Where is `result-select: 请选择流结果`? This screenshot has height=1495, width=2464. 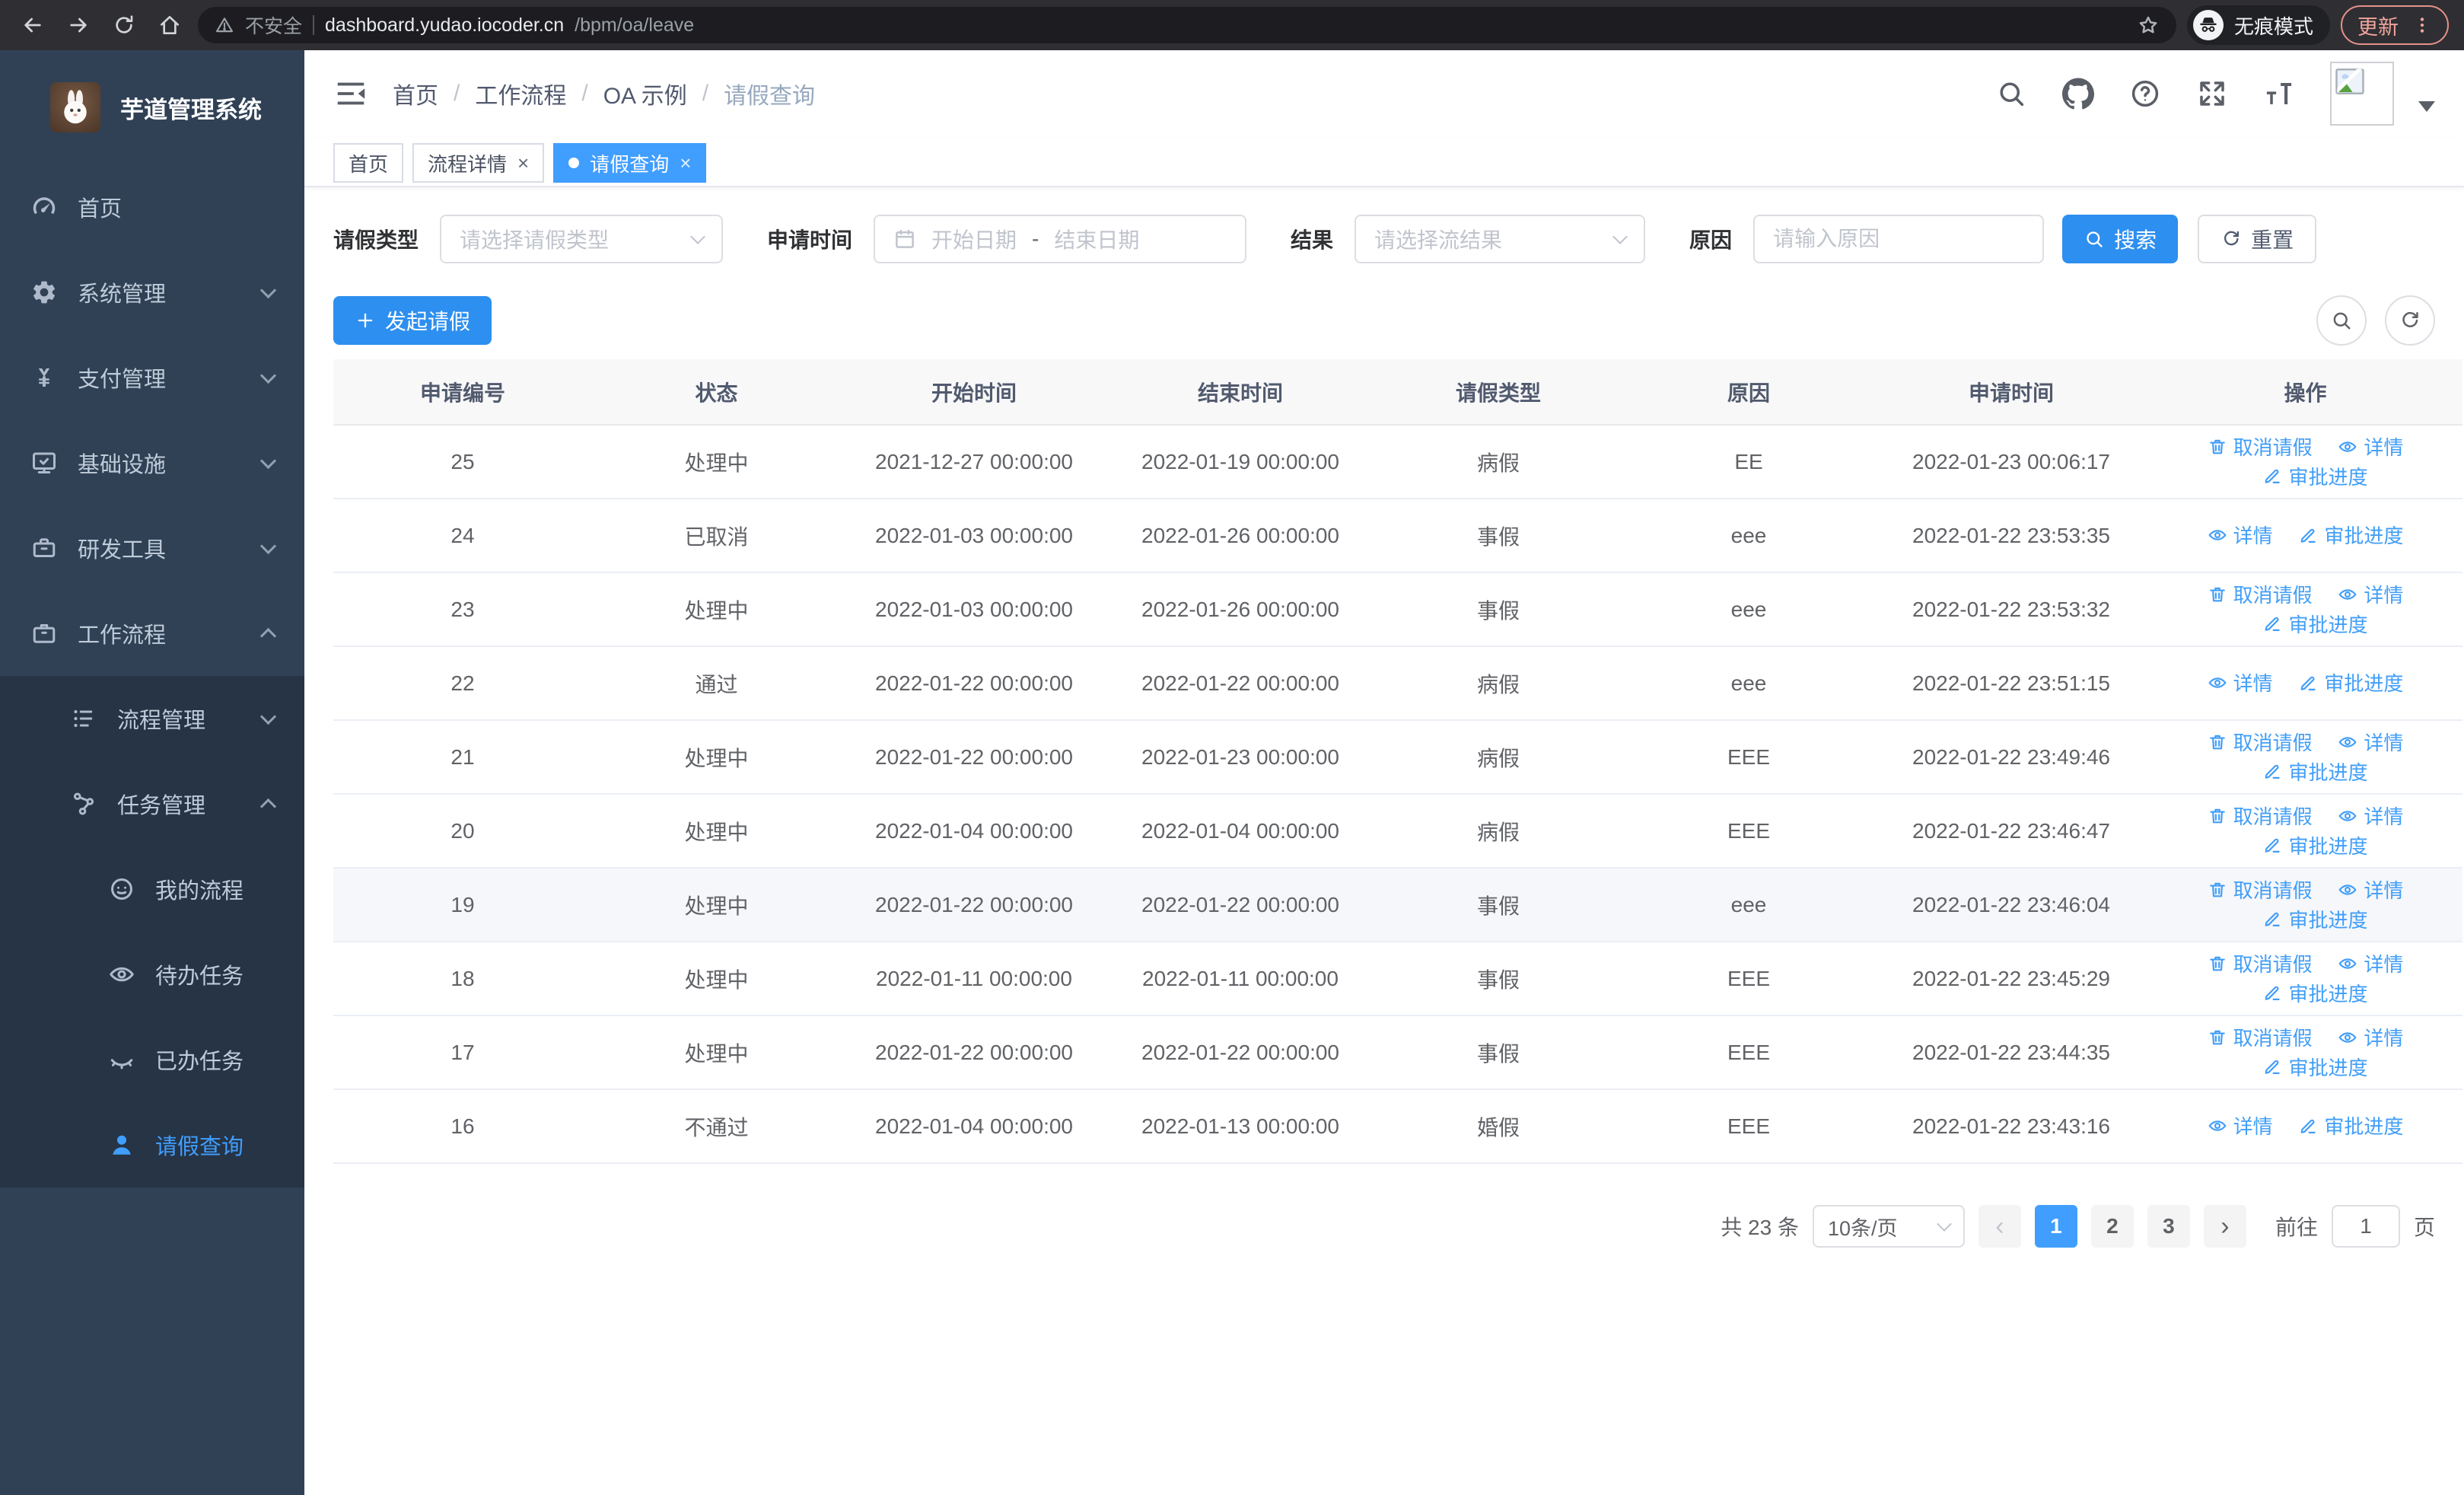
result-select: 请选择流结果 is located at coordinates (1500, 239).